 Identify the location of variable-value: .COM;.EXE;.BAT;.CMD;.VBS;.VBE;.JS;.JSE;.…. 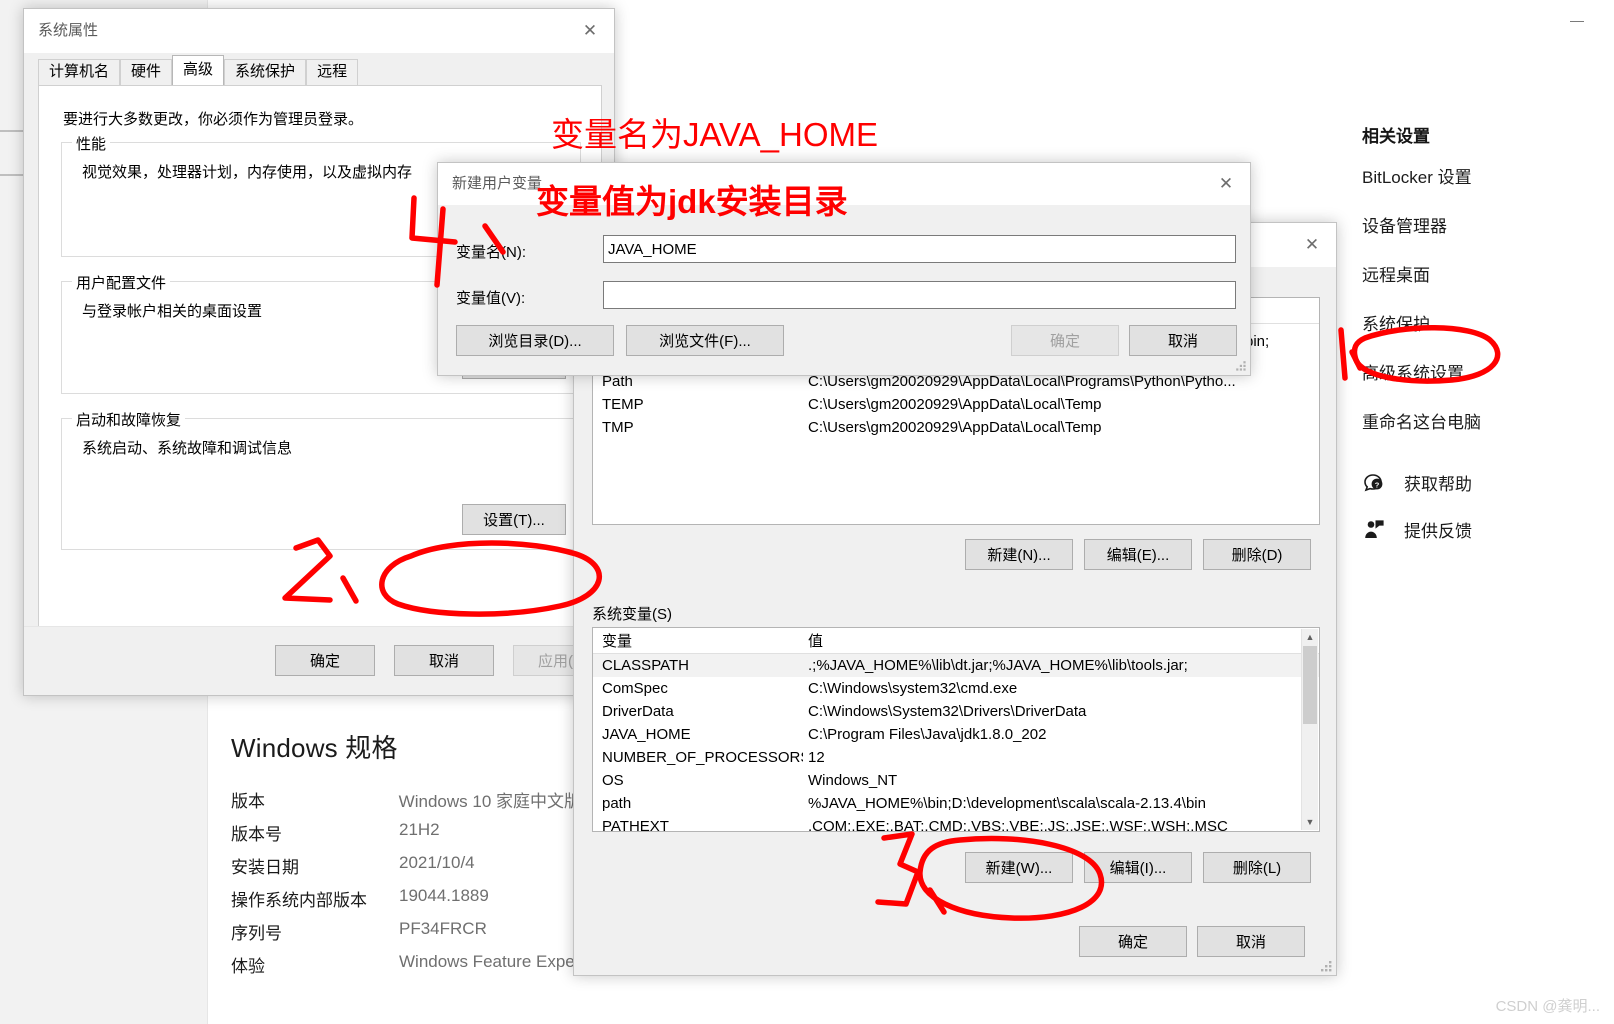
(1018, 825).